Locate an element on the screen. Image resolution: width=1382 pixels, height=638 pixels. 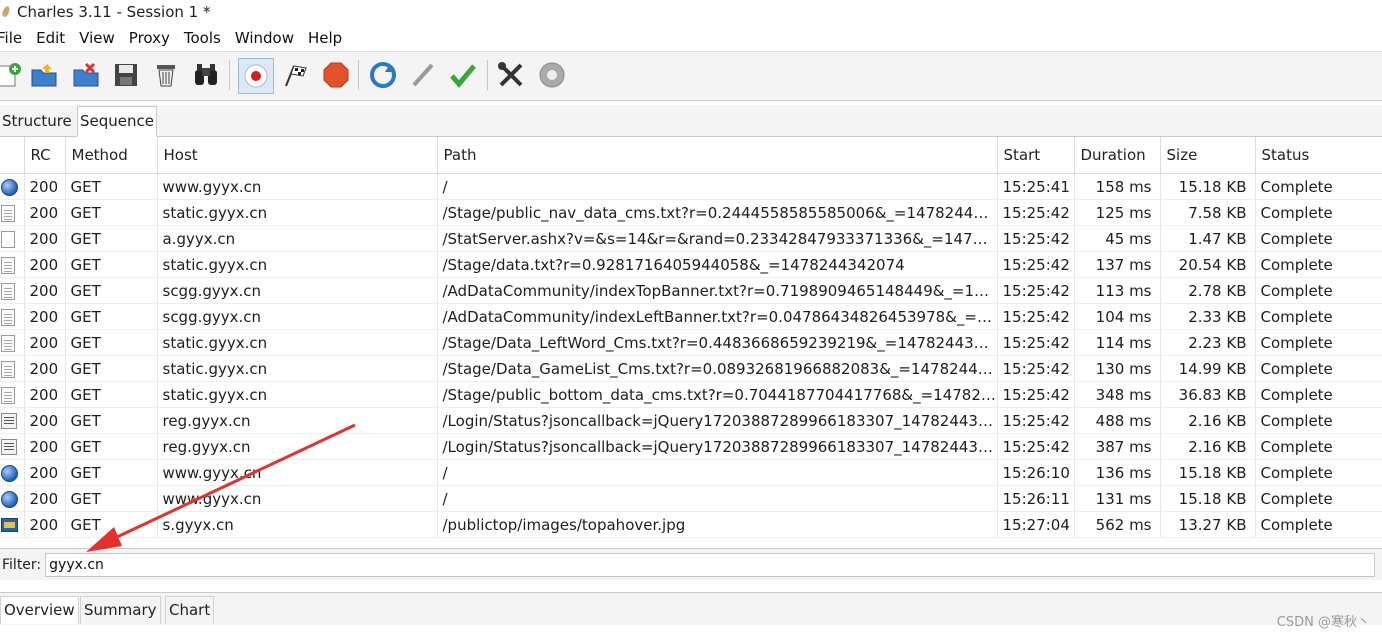
open-session-icon is located at coordinates (44, 75).